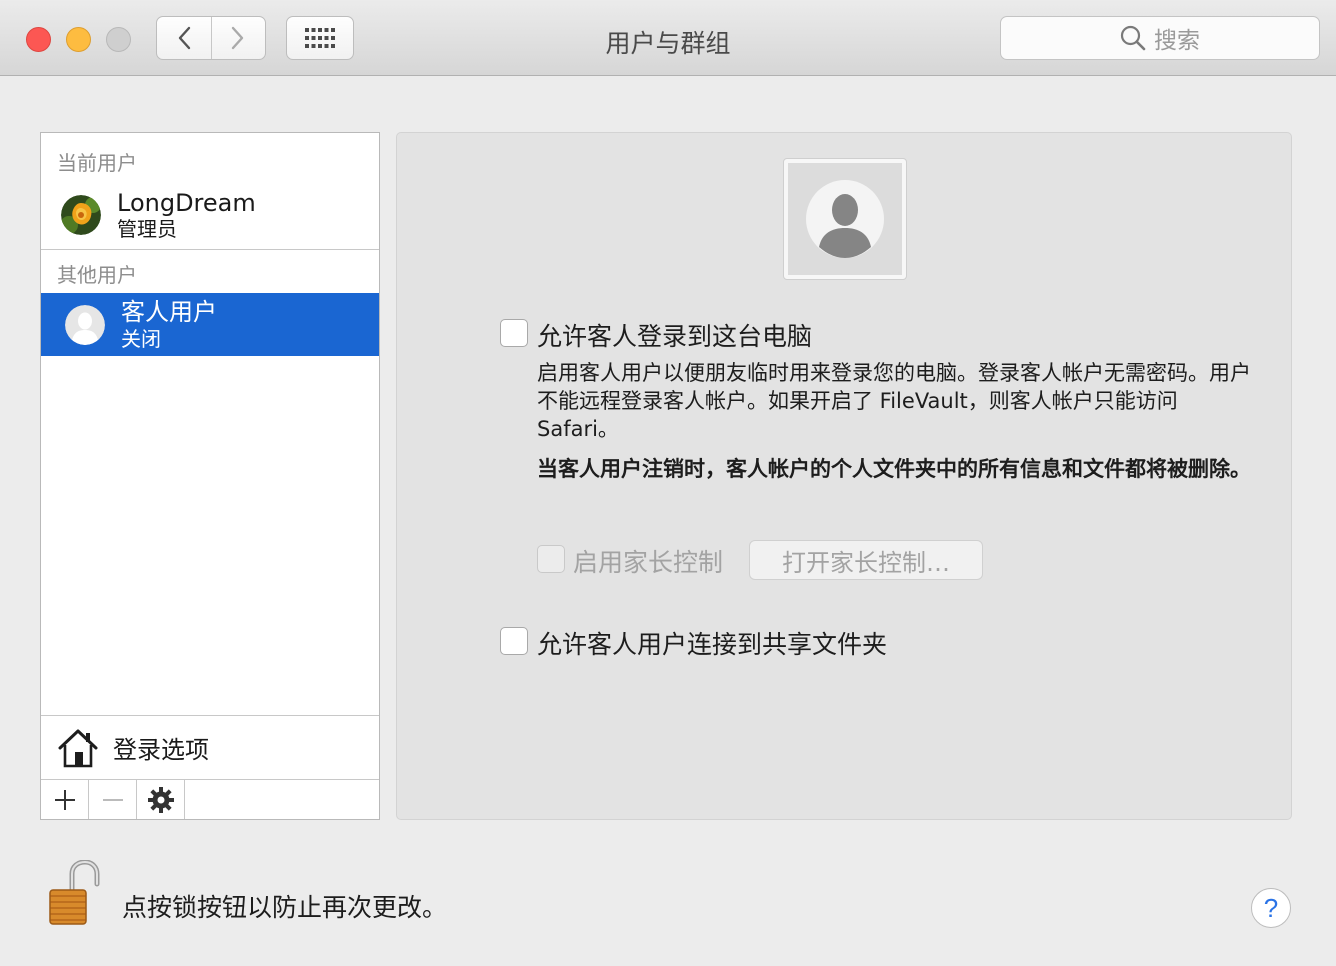 The width and height of the screenshot is (1336, 966). What do you see at coordinates (141, 338) in the screenshot?
I see `user-status: 关闭` at bounding box center [141, 338].